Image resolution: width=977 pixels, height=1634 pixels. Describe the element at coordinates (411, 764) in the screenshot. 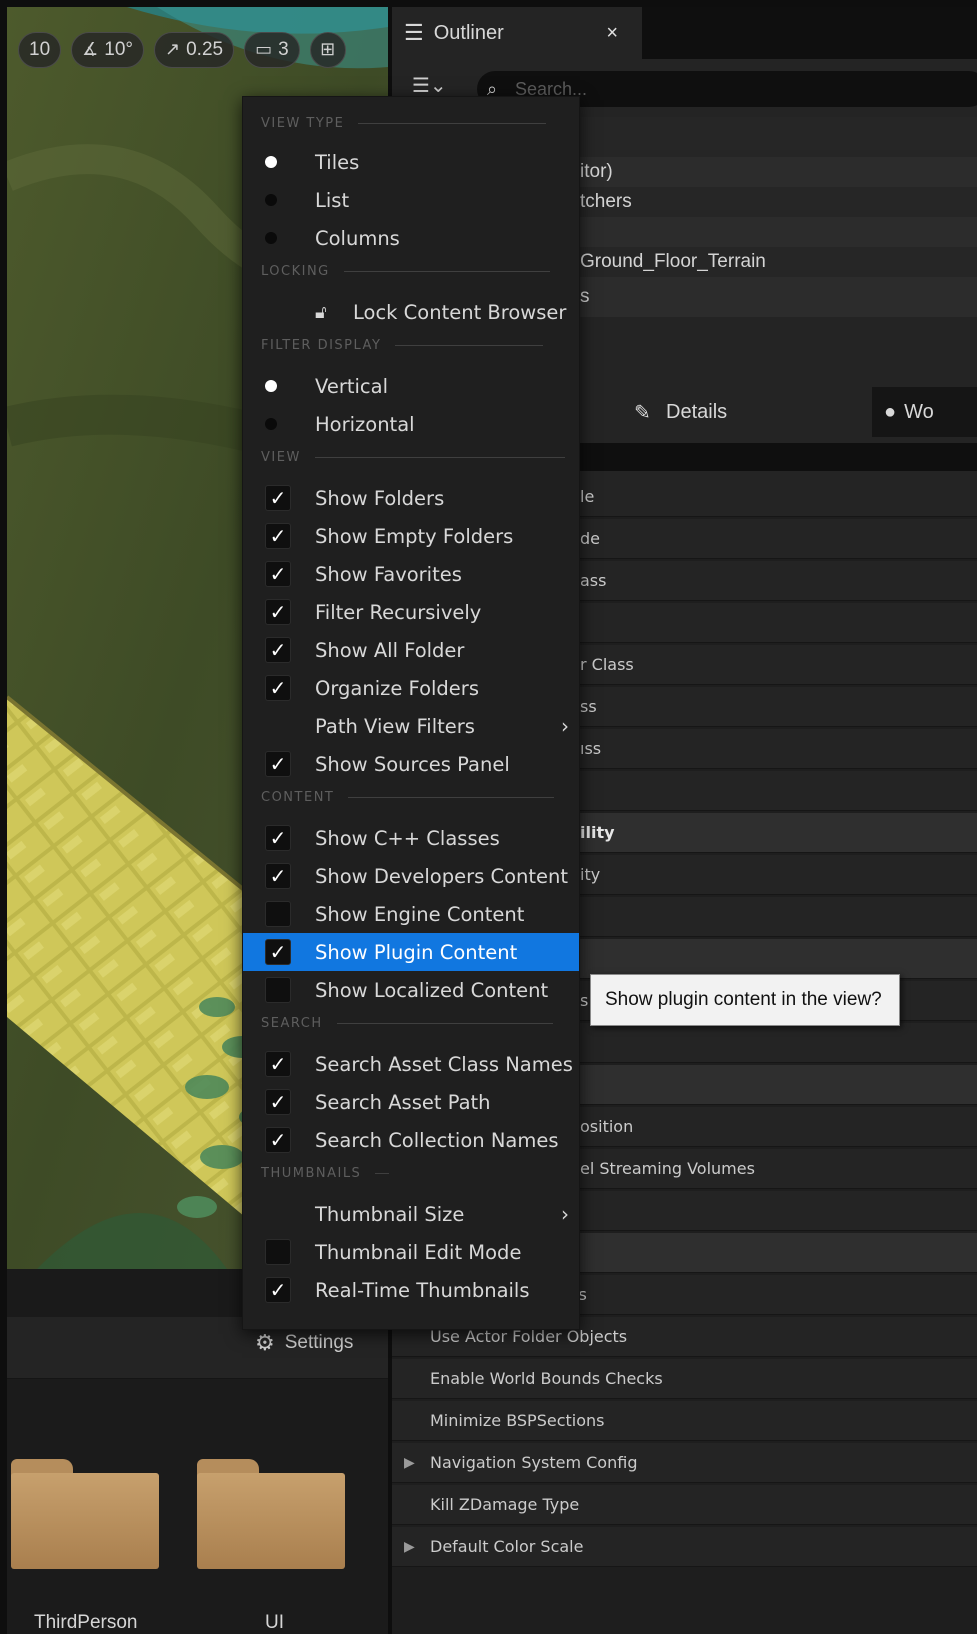

I see `menu-item-show-sources-panel: ✓ Show Sources Panel` at that location.